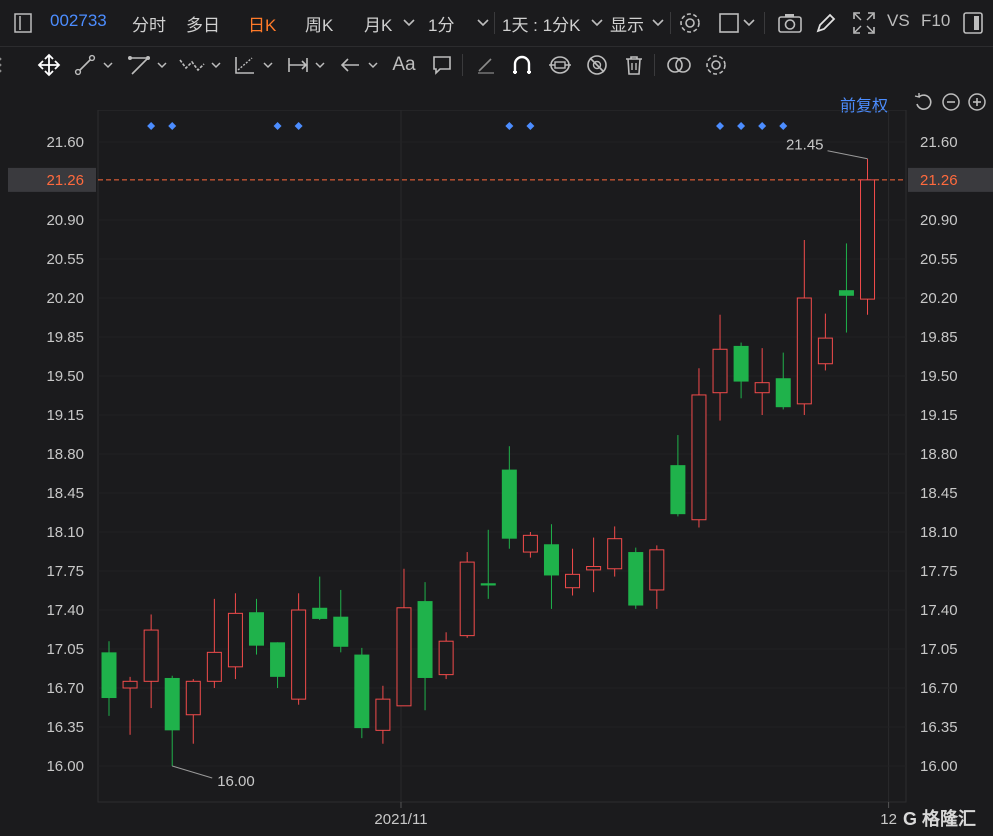 The width and height of the screenshot is (993, 836). Describe the element at coordinates (203, 23) in the screenshot. I see `tab-duori: 多日` at that location.